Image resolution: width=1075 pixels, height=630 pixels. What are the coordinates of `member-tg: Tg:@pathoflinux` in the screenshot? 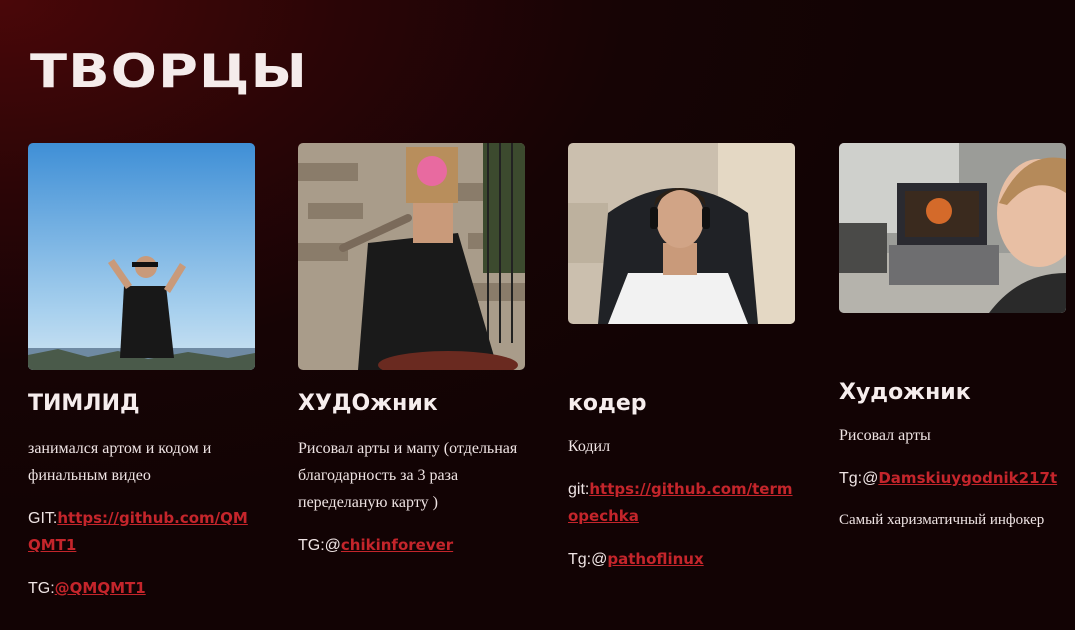 It's located at (683, 559).